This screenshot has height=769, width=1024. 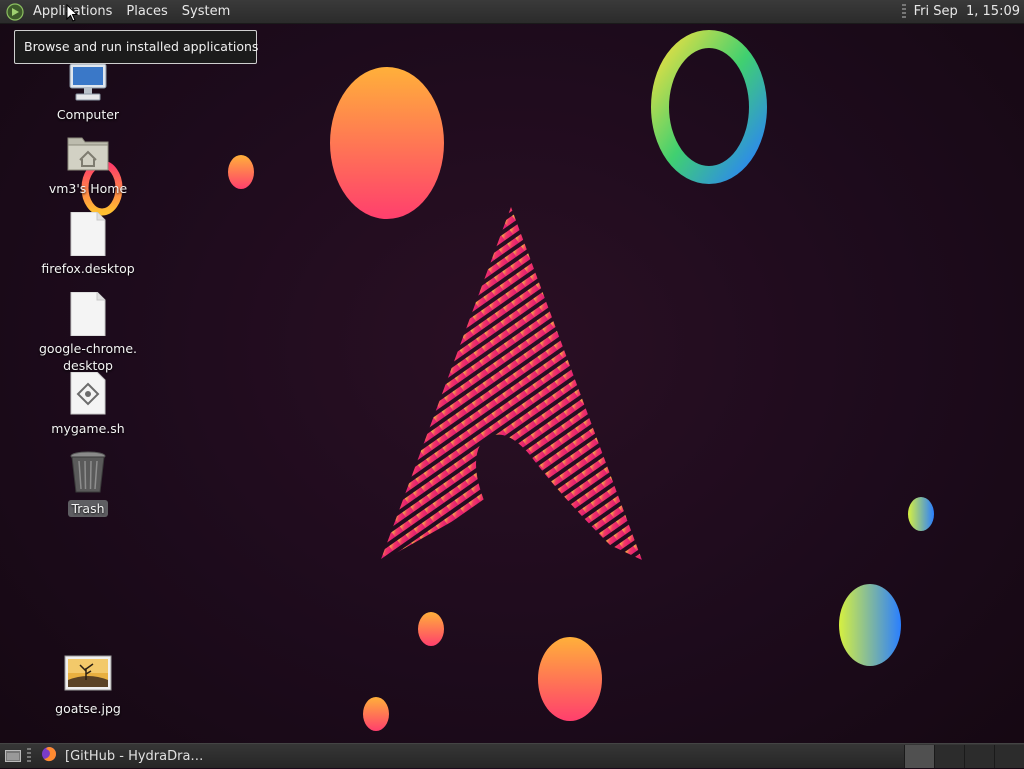 What do you see at coordinates (88, 357) in the screenshot?
I see `desktop-icon-label: google-chrome. desktop` at bounding box center [88, 357].